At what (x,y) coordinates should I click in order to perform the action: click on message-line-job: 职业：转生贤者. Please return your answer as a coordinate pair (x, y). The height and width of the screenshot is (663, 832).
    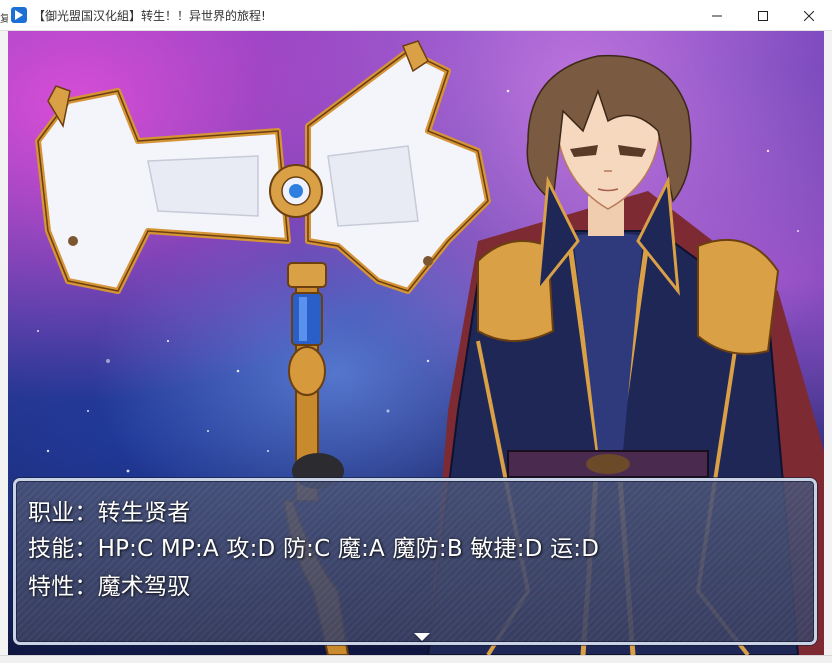
    Looking at the image, I should click on (109, 513).